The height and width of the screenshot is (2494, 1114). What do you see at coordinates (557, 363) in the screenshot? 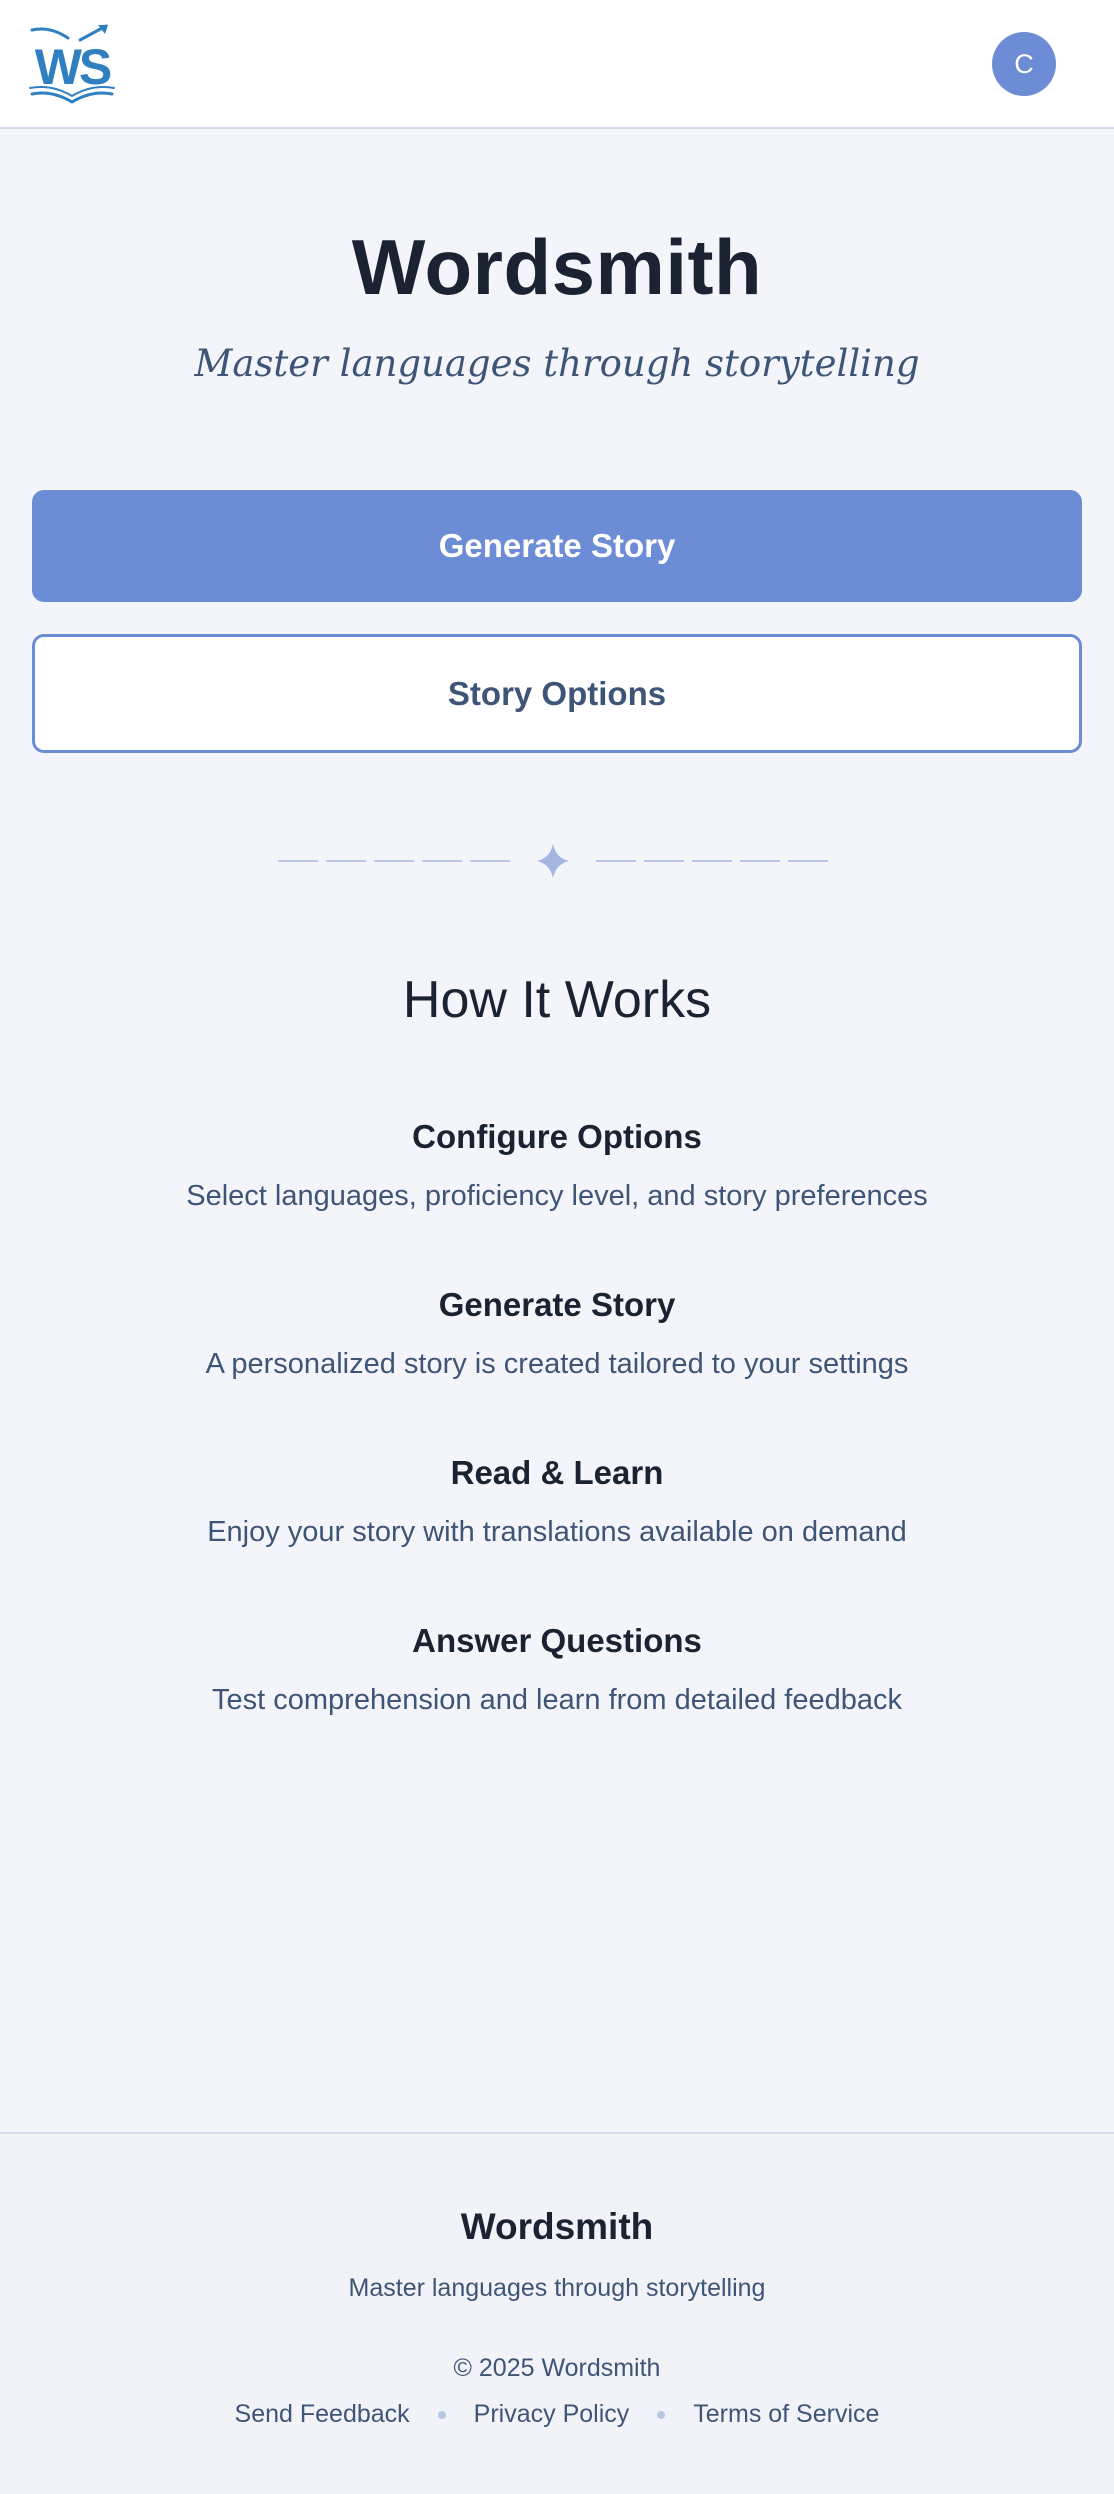
I see `app-tagline: Master languages through storytelling` at bounding box center [557, 363].